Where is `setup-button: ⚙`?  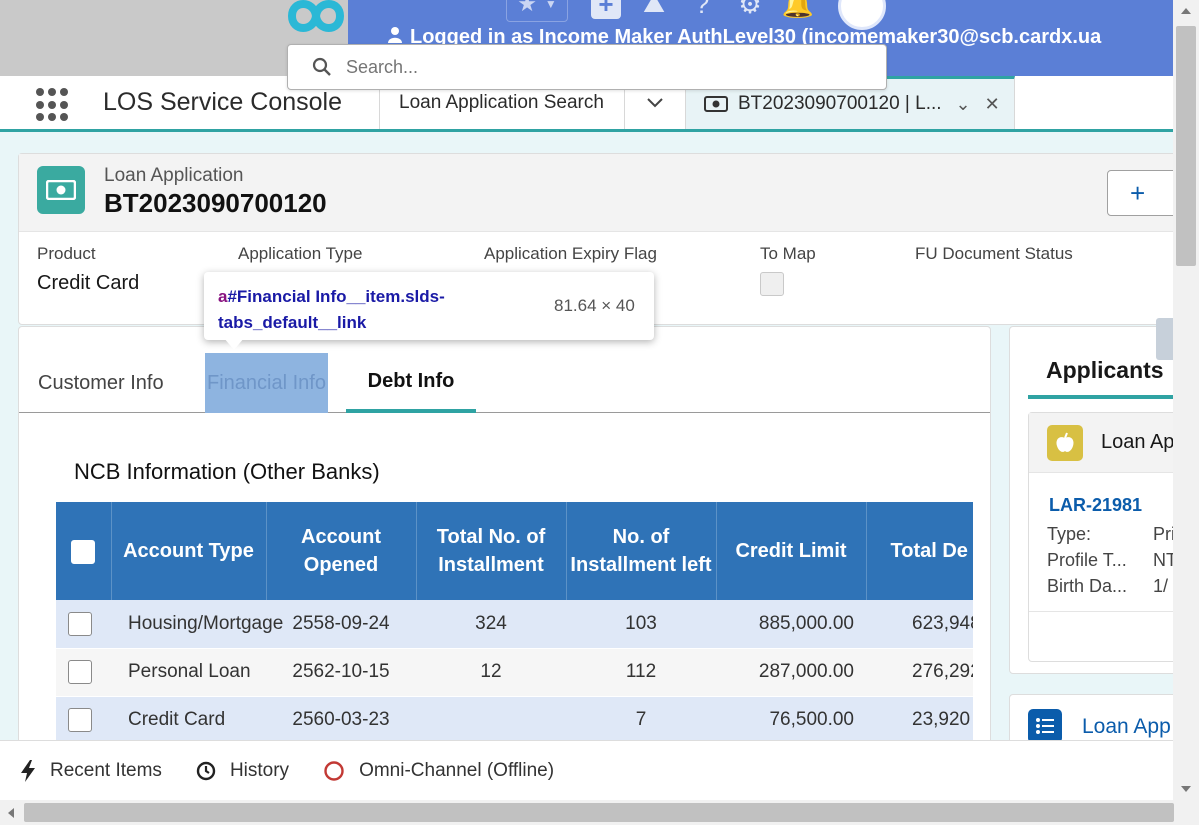
setup-button: ⚙ is located at coordinates (750, 11).